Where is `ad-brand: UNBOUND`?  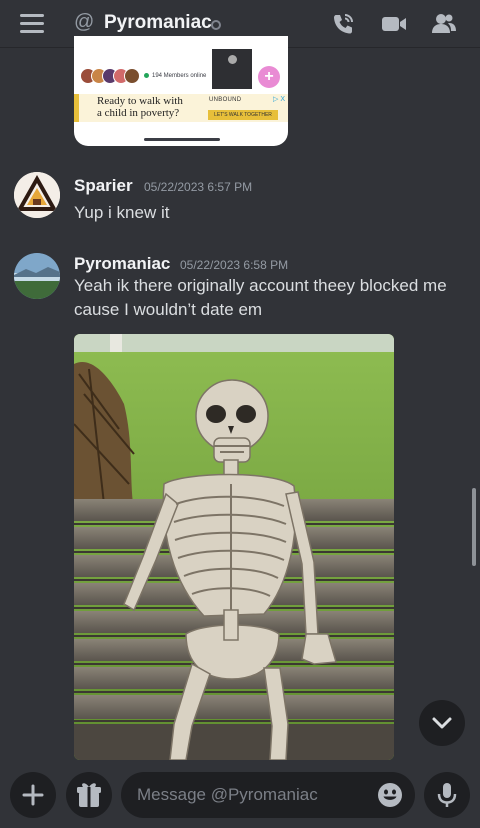
ad-brand: UNBOUND is located at coordinates (225, 100).